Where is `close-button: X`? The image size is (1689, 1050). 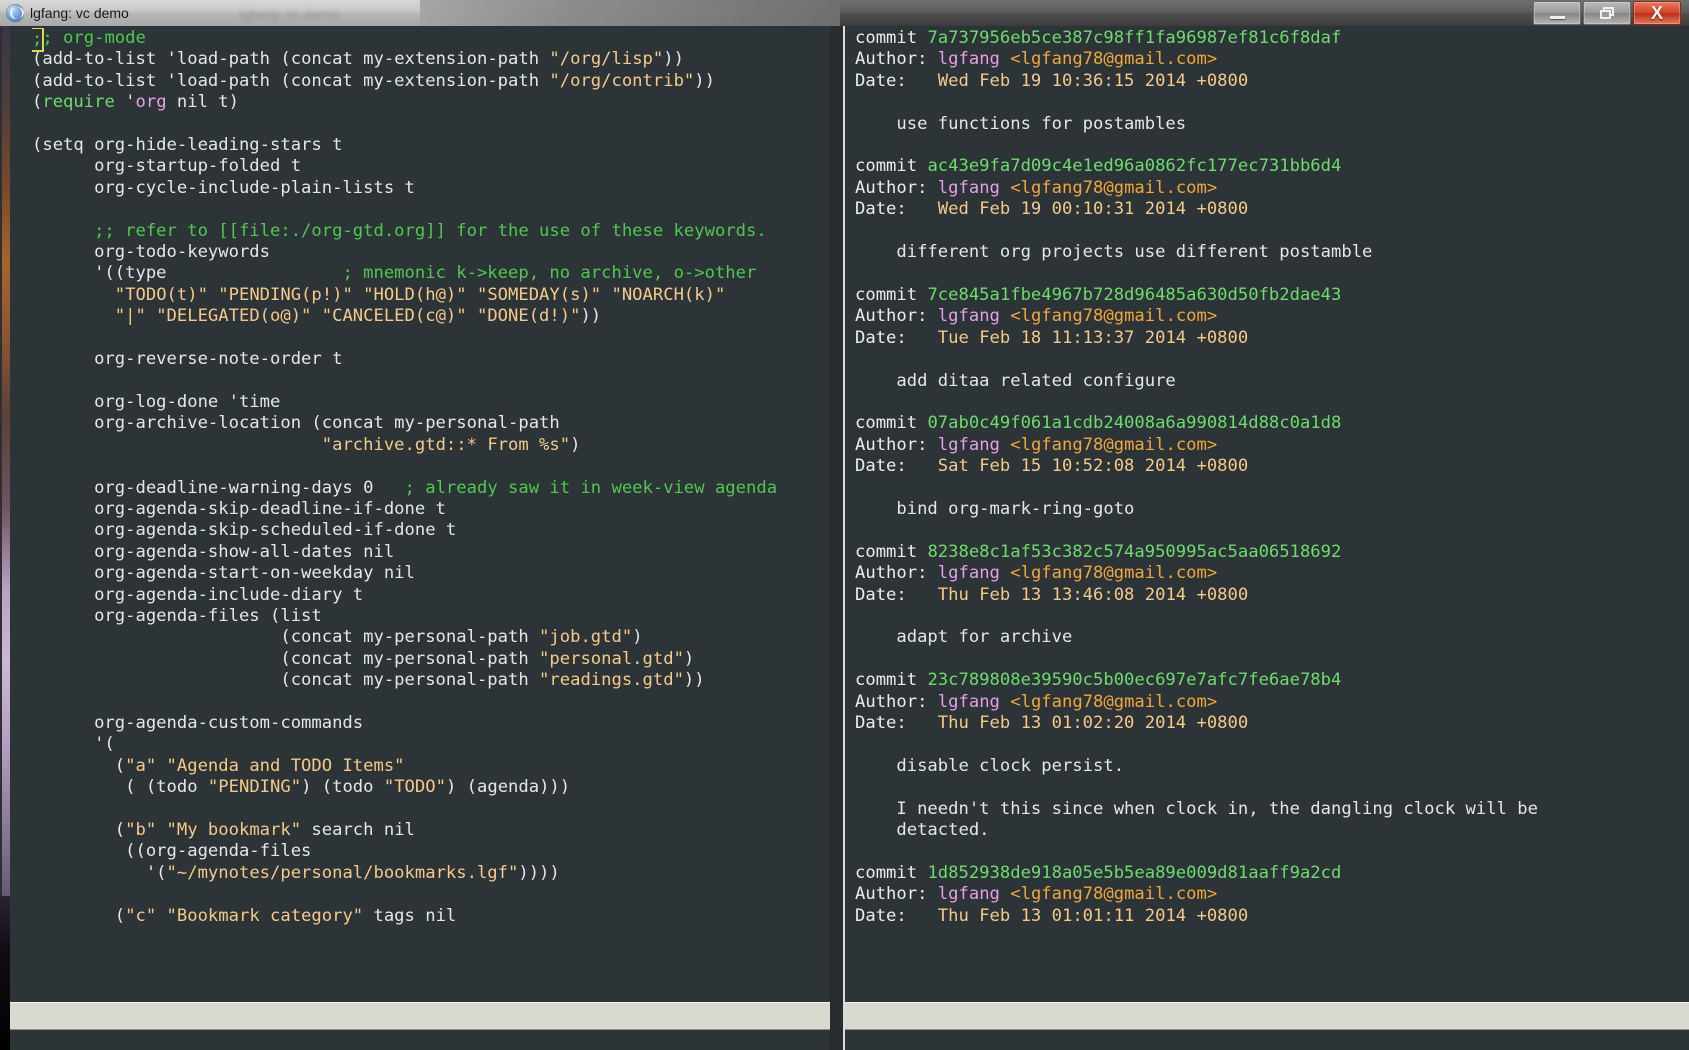 close-button: X is located at coordinates (1657, 13).